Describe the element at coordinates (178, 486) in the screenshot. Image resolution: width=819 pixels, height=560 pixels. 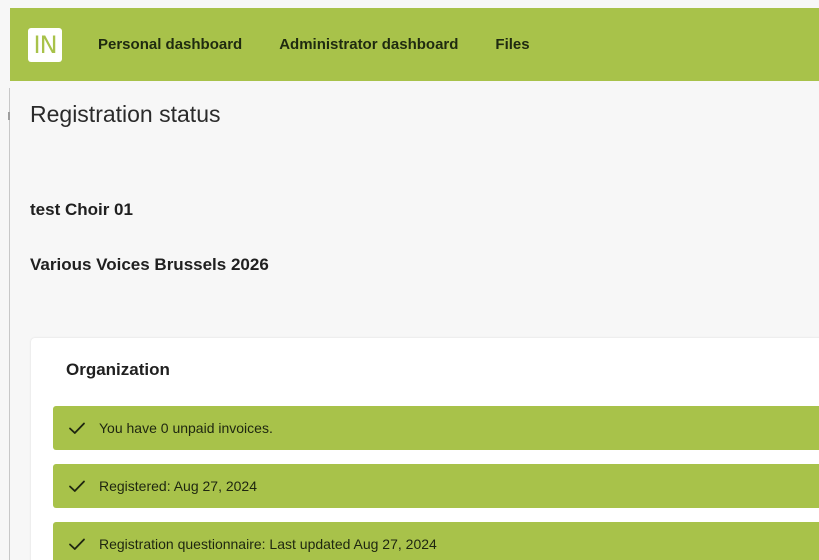
I see `status-text: Registered: Aug 27, 2024` at that location.